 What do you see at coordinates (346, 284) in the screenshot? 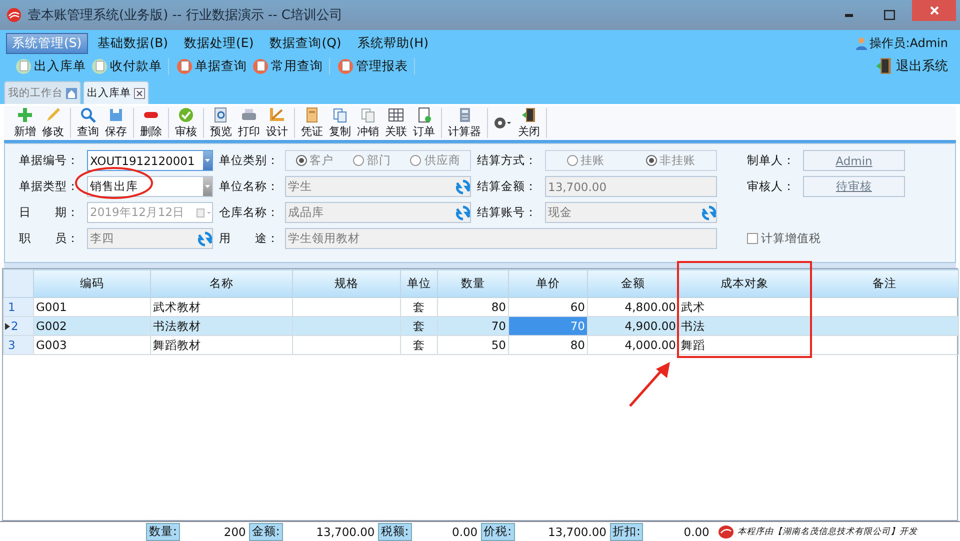
I see `column-header: 规格` at bounding box center [346, 284].